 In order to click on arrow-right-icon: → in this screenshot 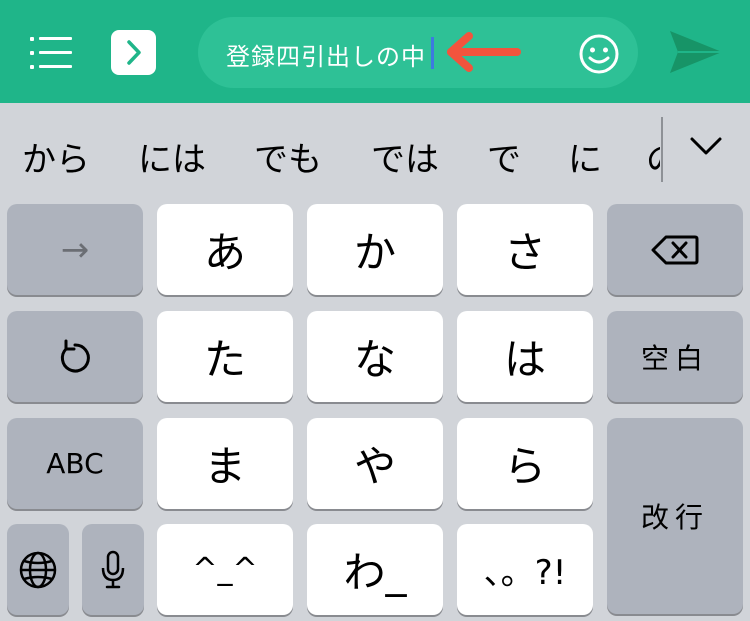, I will do `click(75, 249)`.